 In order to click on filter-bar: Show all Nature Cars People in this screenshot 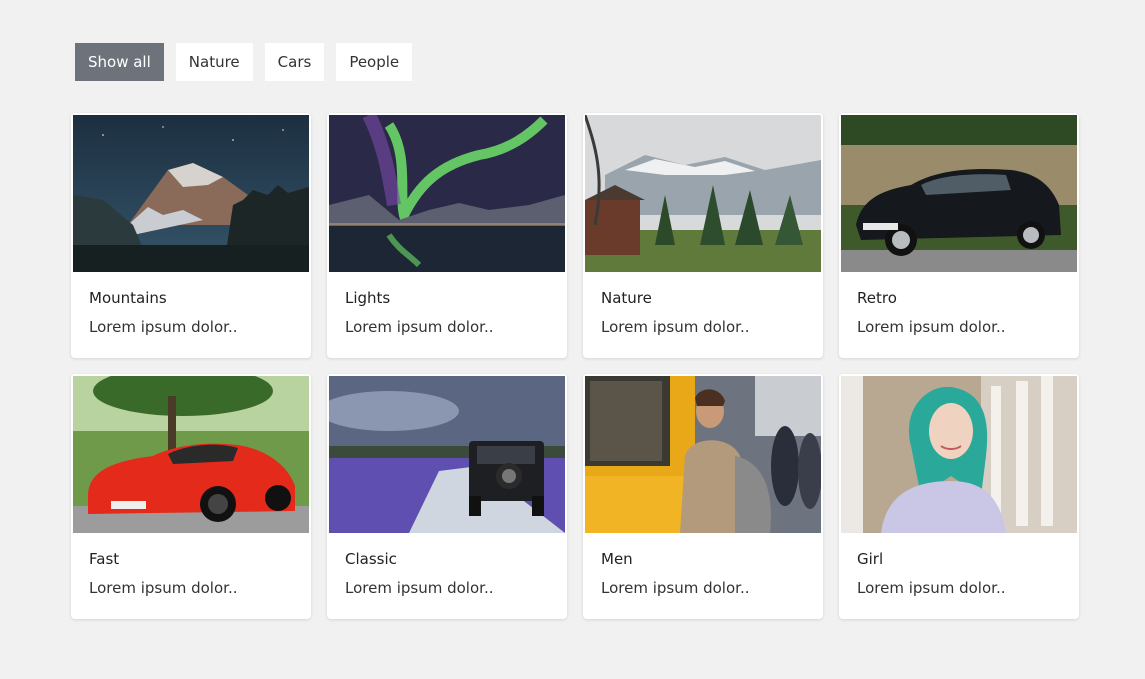, I will do `click(244, 62)`.